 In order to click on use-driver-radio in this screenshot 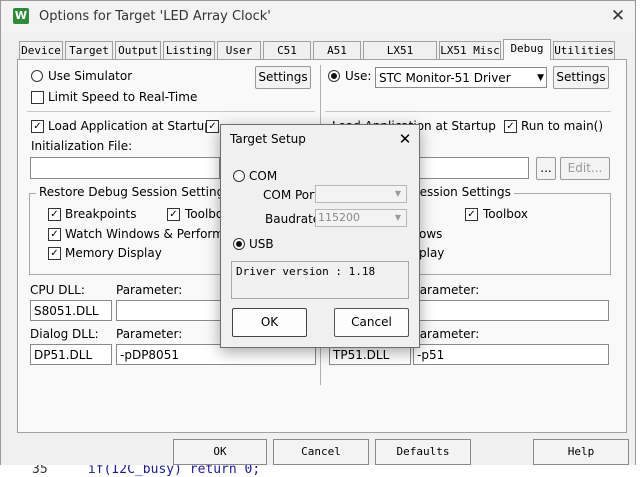, I will do `click(334, 76)`.